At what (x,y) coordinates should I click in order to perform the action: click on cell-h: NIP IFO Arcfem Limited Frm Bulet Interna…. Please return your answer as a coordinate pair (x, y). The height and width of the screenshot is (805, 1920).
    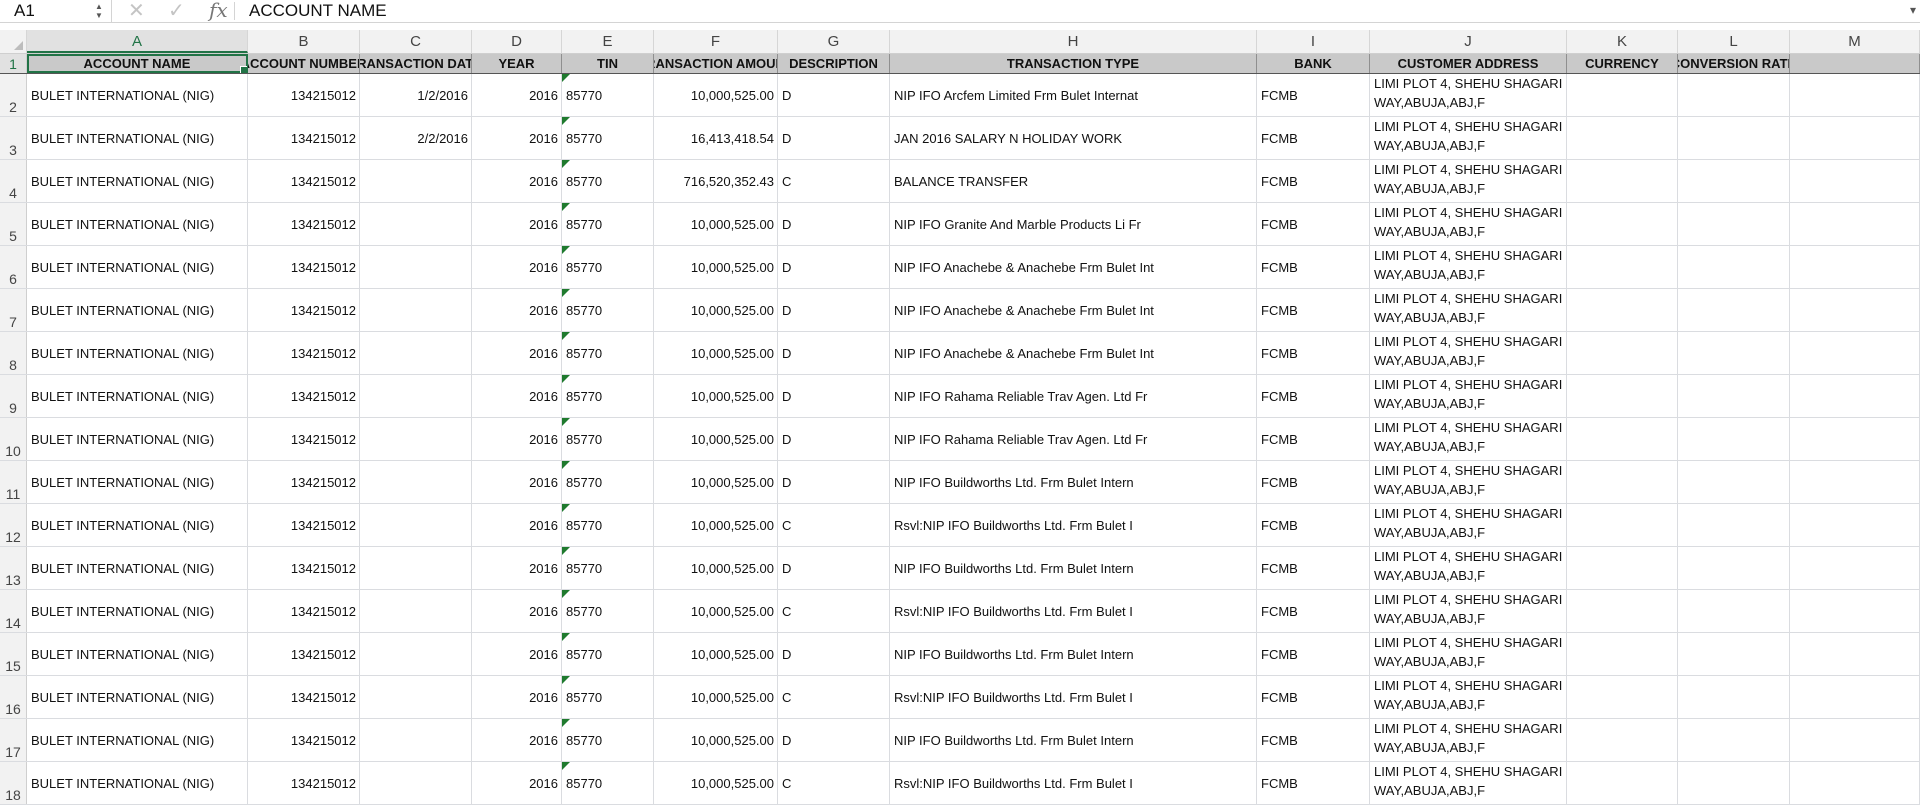
    Looking at the image, I should click on (1073, 95).